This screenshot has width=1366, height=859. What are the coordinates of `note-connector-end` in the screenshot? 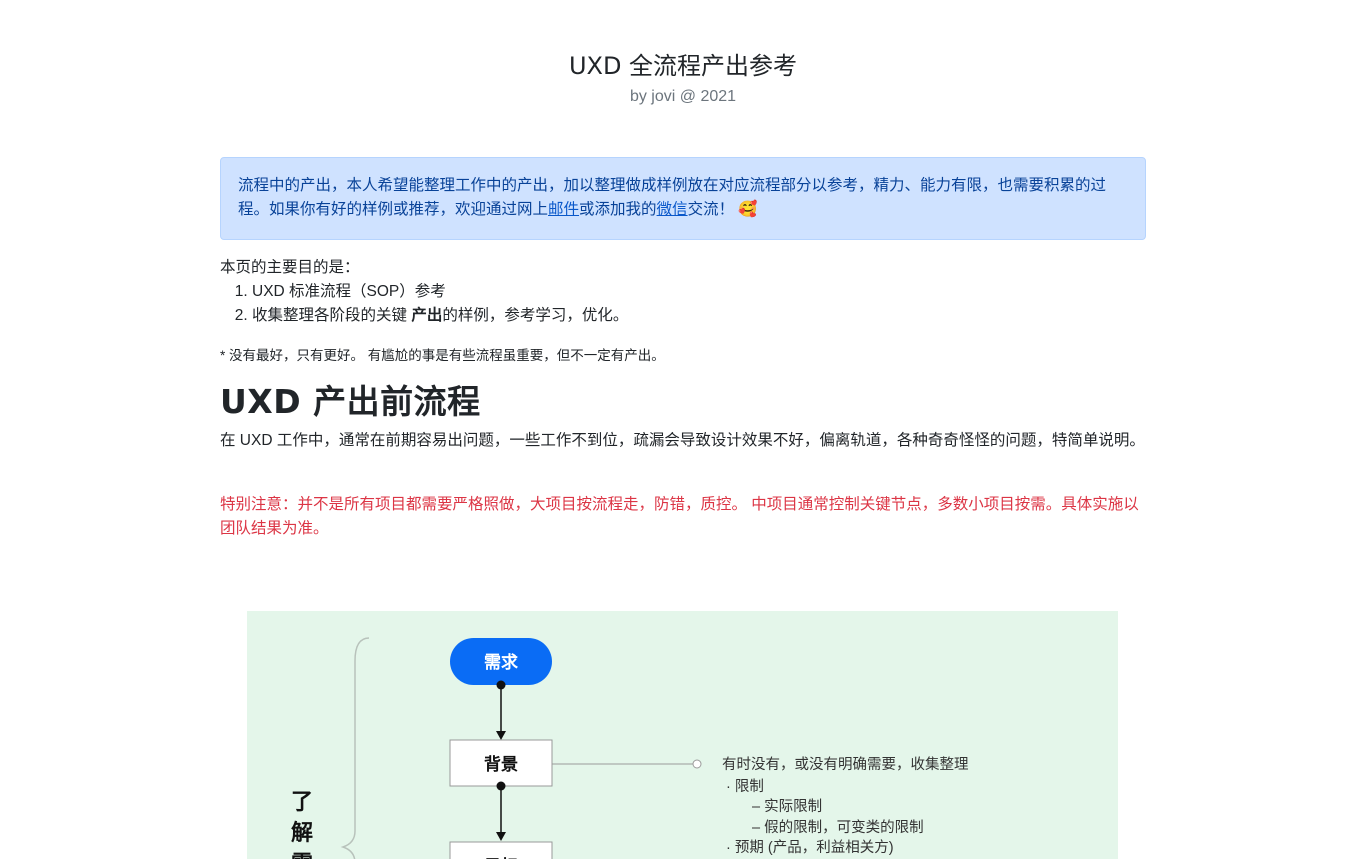 It's located at (697, 764).